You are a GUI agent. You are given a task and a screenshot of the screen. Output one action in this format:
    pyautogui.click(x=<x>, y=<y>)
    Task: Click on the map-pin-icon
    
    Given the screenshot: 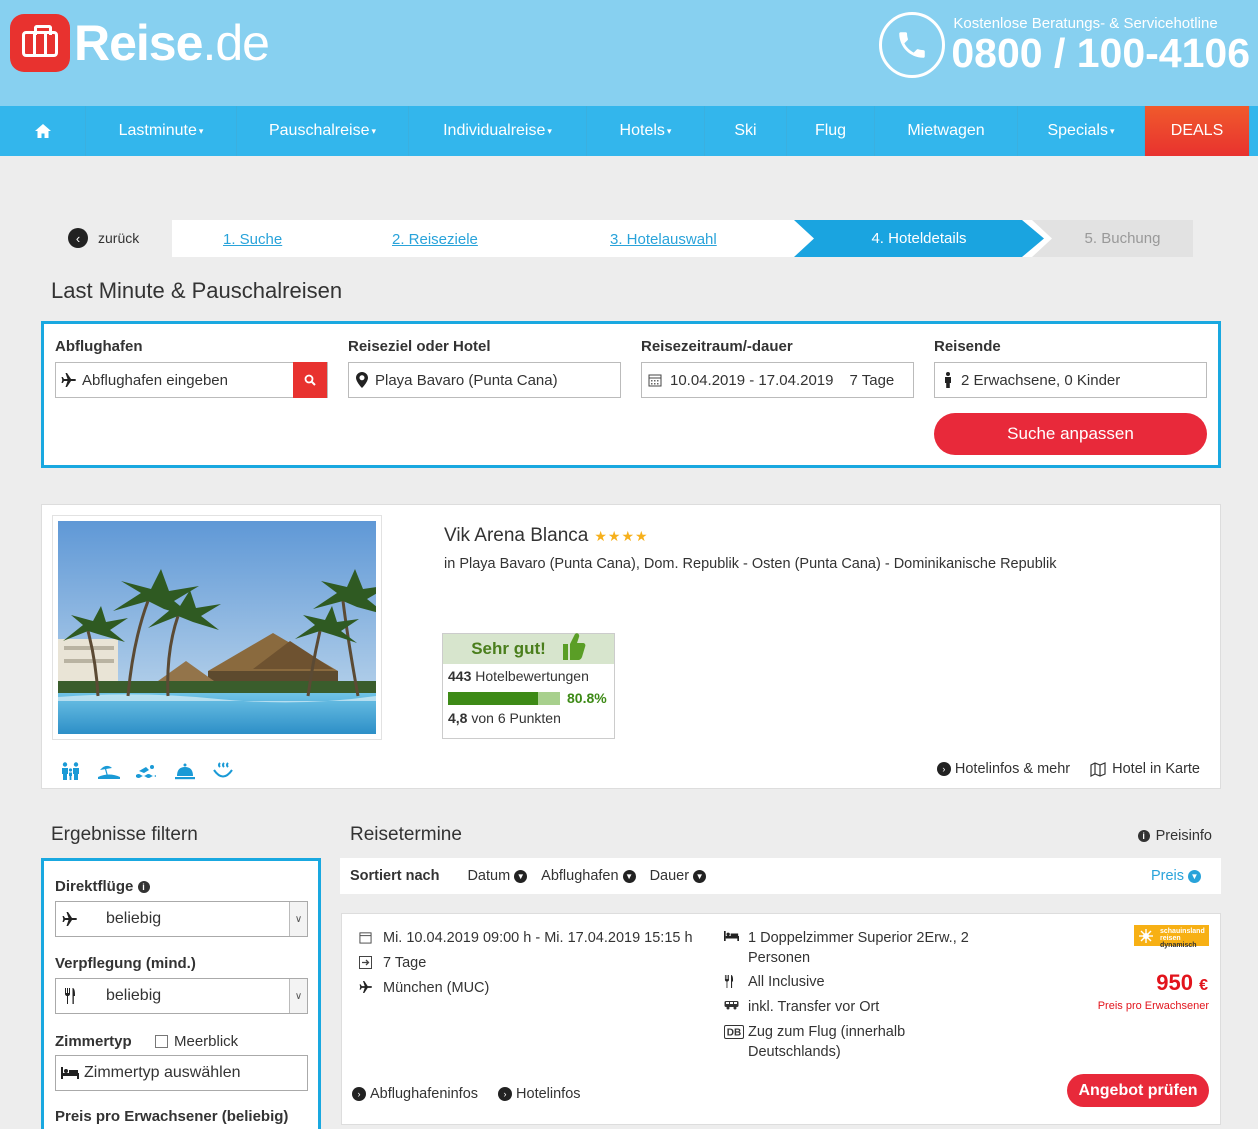 What is the action you would take?
    pyautogui.click(x=362, y=380)
    